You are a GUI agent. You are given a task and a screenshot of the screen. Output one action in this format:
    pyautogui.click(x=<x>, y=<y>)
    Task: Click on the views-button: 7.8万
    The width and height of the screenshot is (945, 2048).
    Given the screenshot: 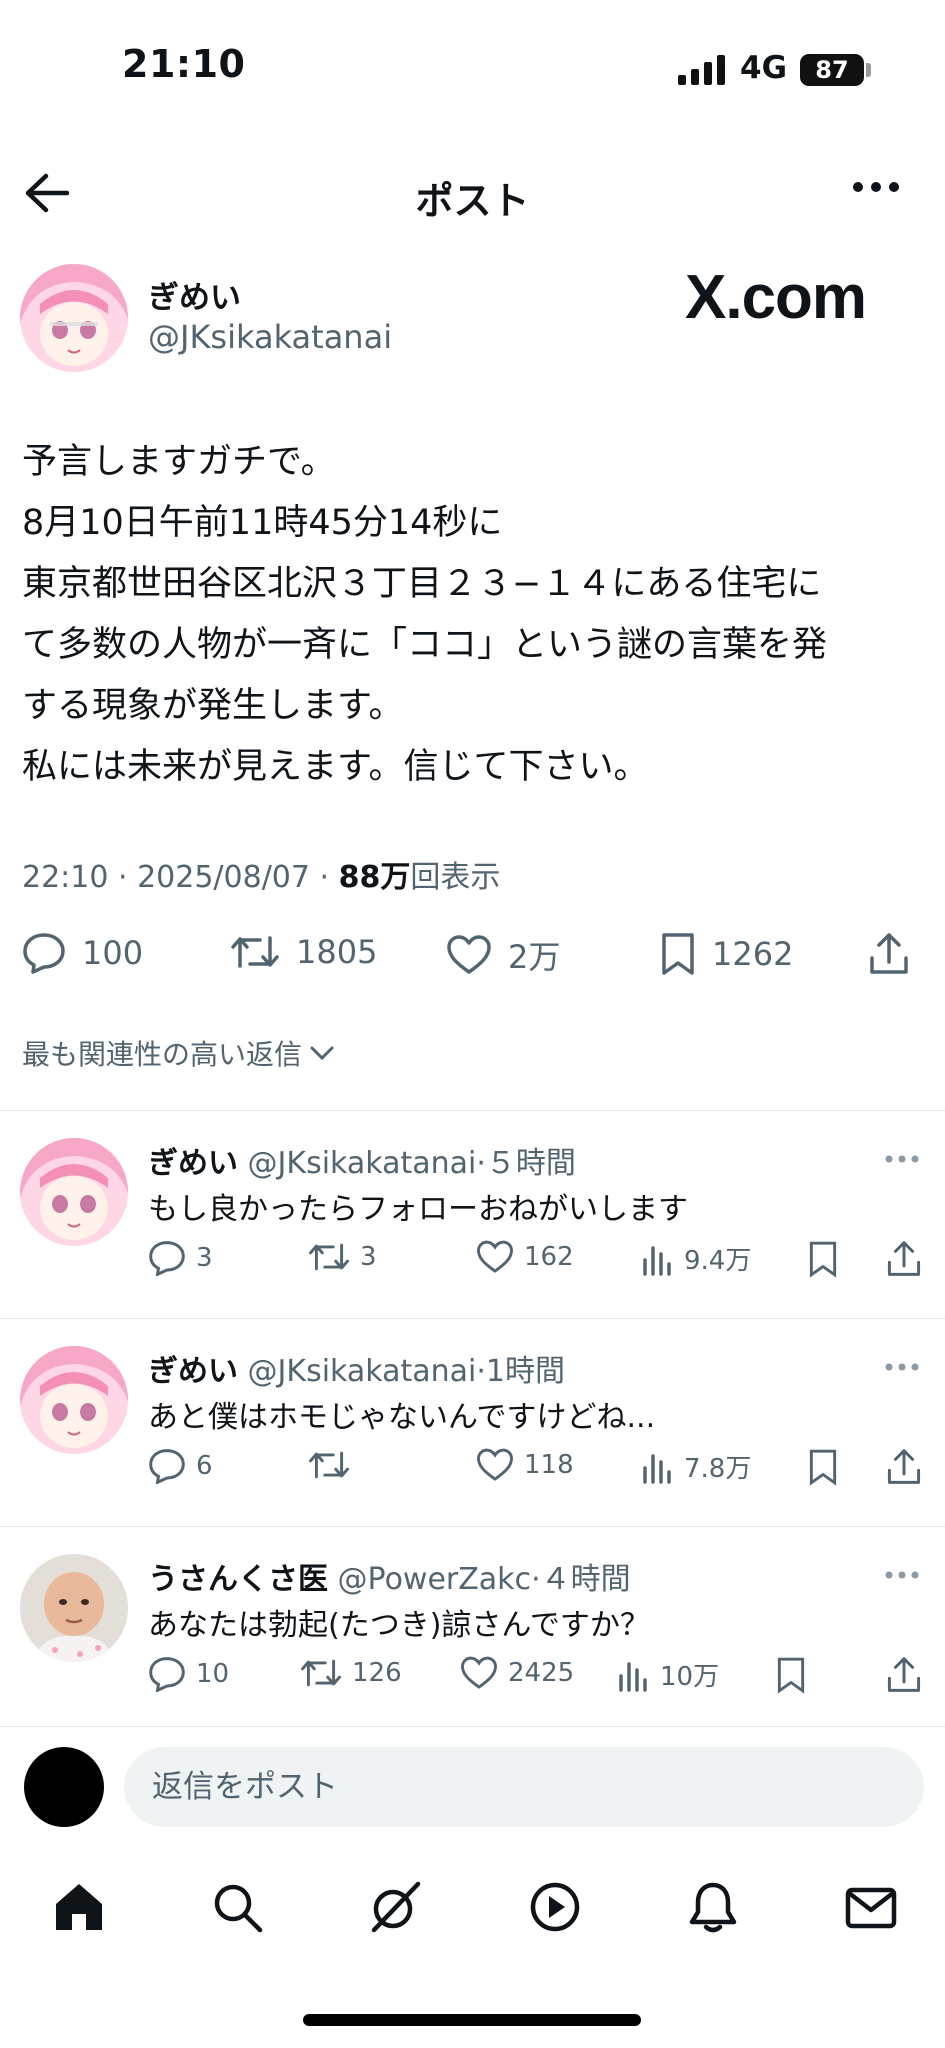 What is the action you would take?
    pyautogui.click(x=696, y=1466)
    